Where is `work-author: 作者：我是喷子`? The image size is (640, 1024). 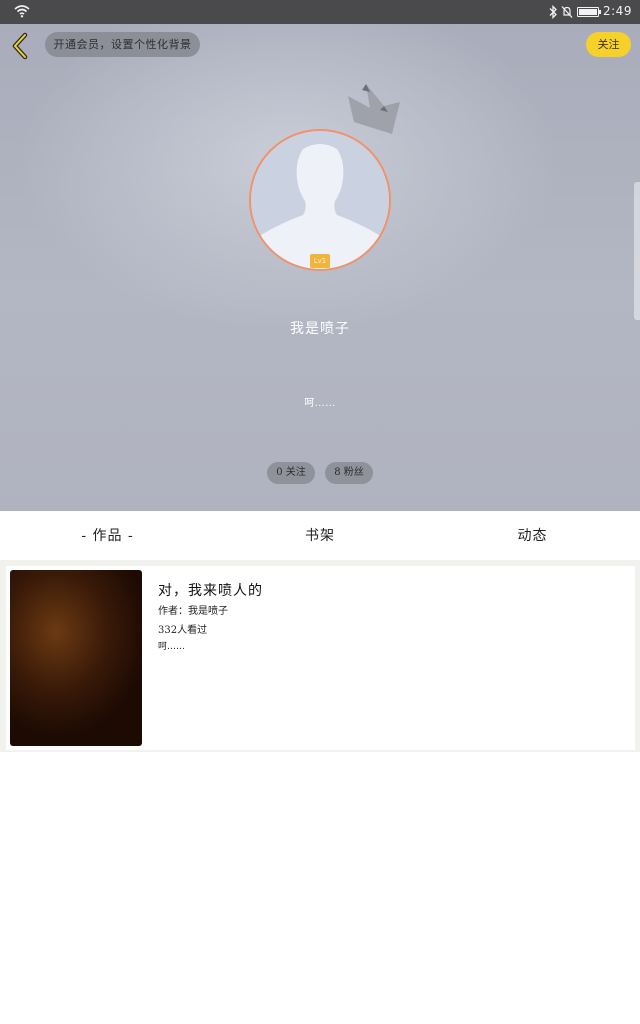
work-author: 作者：我是喷子 is located at coordinates (193, 611).